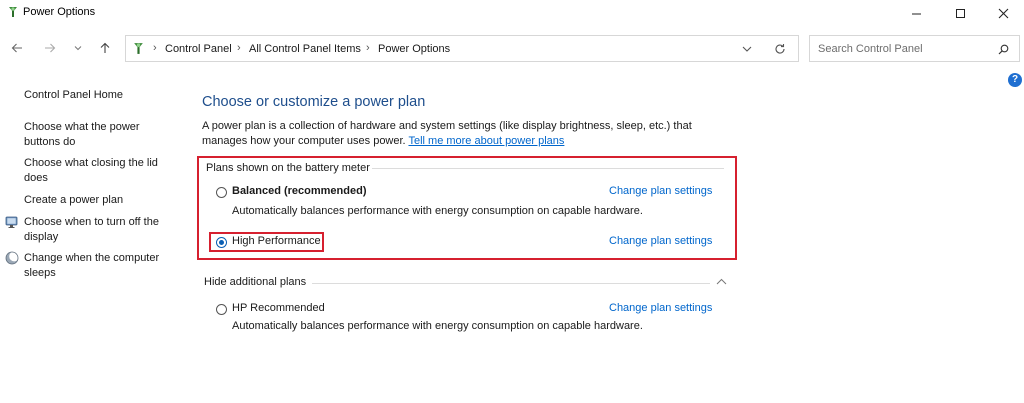 Image resolution: width=1024 pixels, height=403 pixels. Describe the element at coordinates (94, 230) in the screenshot. I see `sidebar-item-turn-off-display: Choose when to turn off the display` at that location.